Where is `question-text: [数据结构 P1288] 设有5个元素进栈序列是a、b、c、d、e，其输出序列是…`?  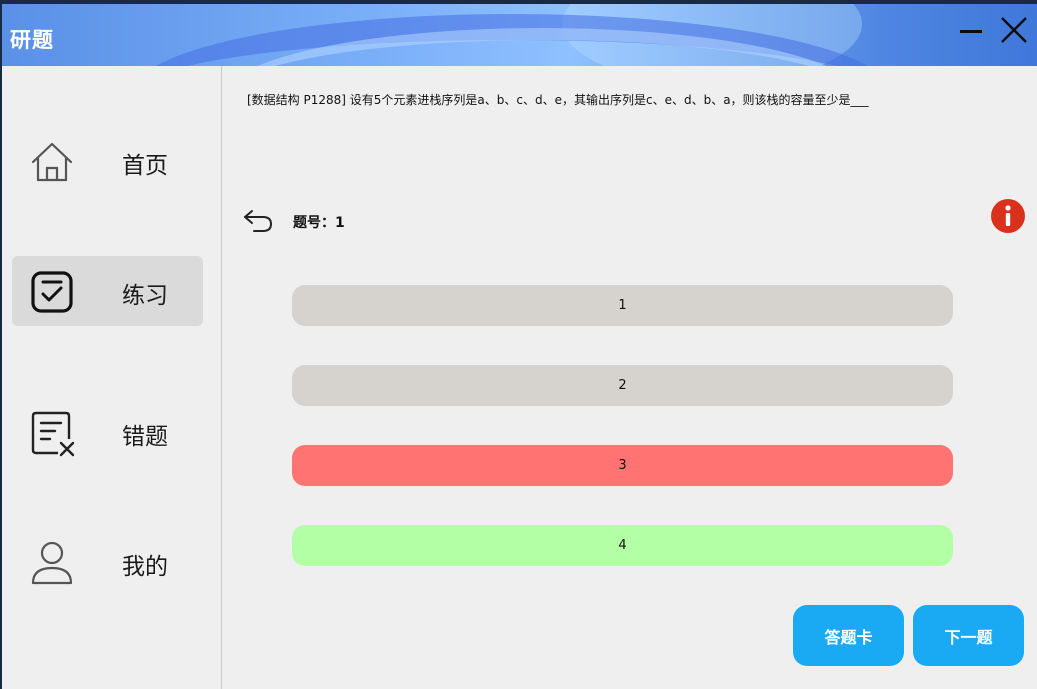
question-text: [数据结构 P1288] 设有5个元素进栈序列是a、b、c、d、e，其输出序列是… is located at coordinates (558, 100).